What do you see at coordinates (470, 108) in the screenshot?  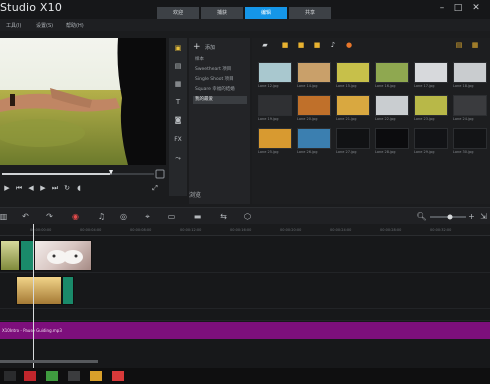 I see `media-thumbnail: Lone 24.jpg` at bounding box center [470, 108].